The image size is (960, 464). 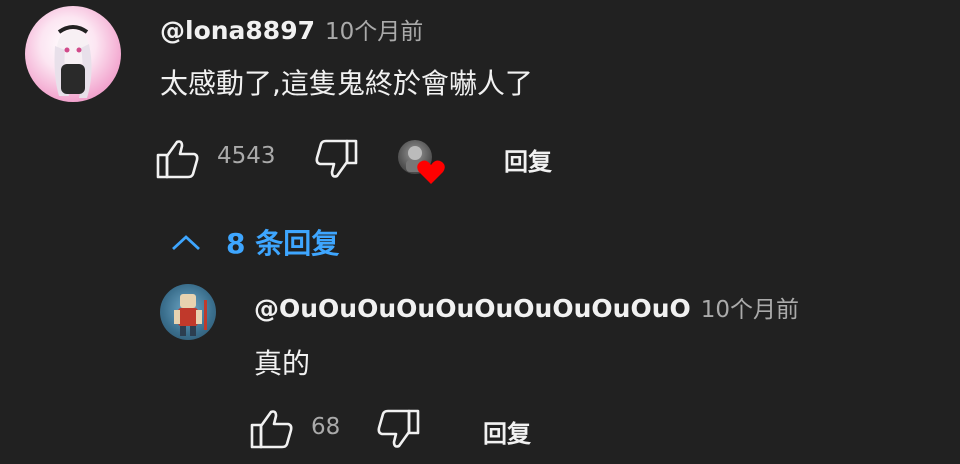 I want to click on reply-avatar, so click(x=188, y=312).